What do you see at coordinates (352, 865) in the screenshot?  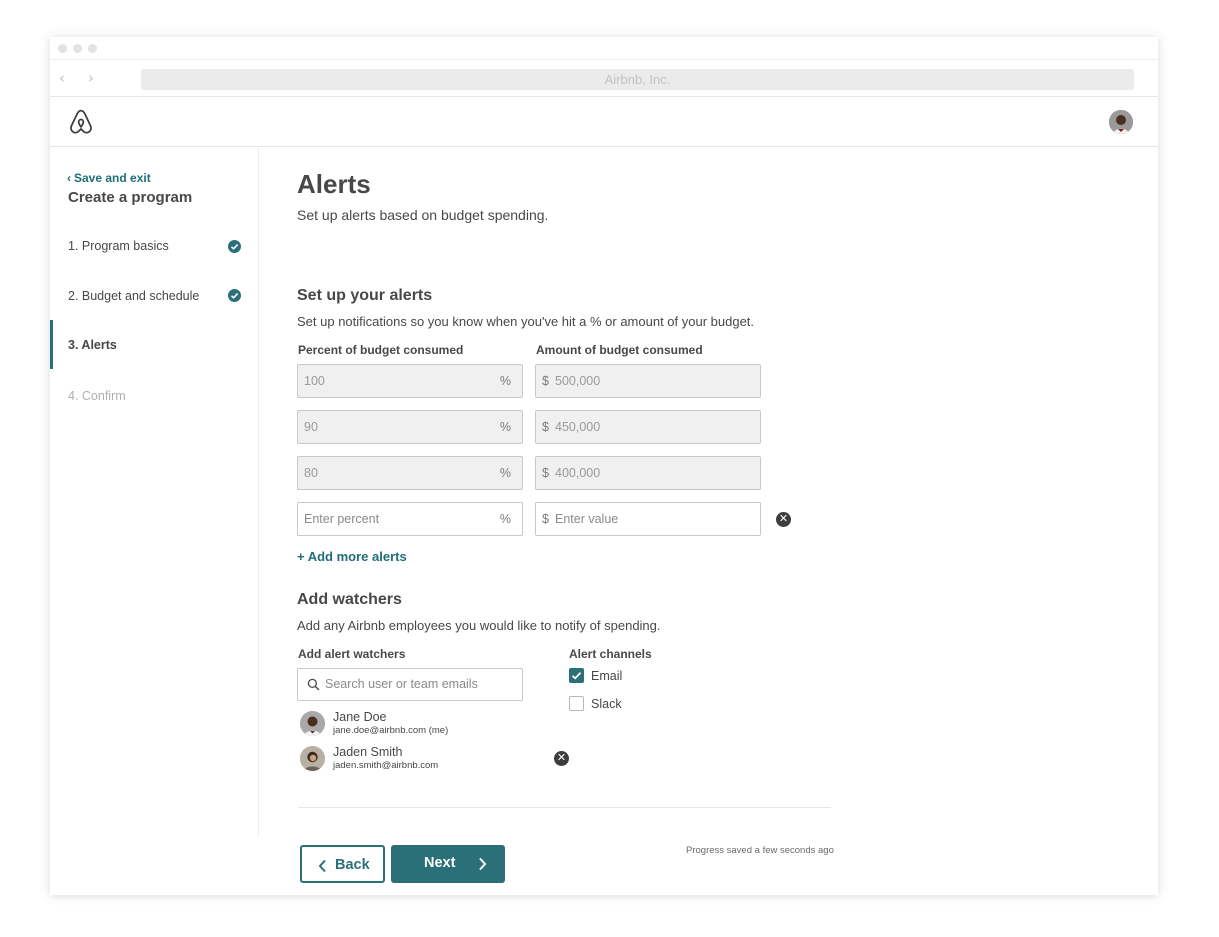 I see `back-button-label: Back` at bounding box center [352, 865].